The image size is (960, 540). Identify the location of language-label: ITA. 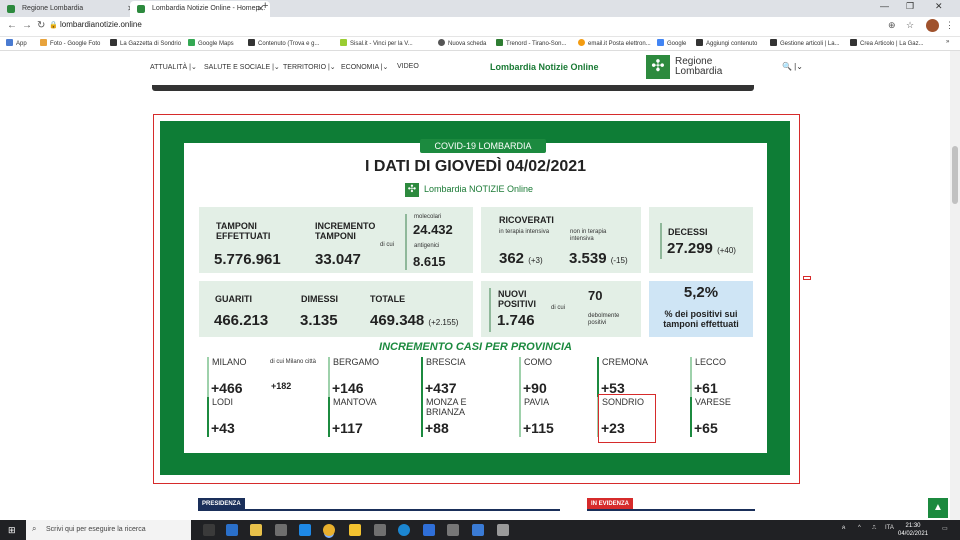
(889, 528).